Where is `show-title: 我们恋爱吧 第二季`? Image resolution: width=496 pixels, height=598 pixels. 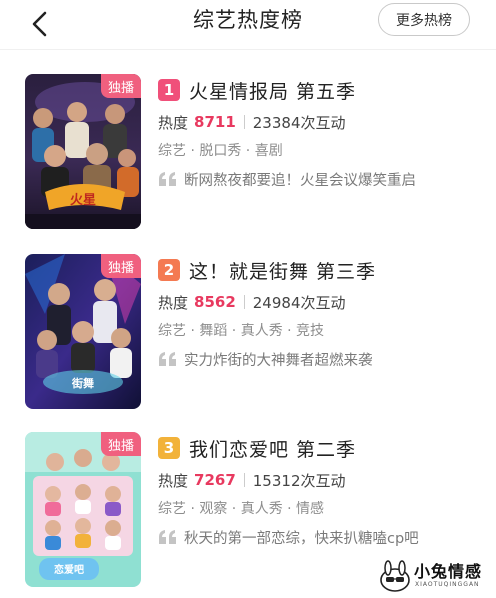
show-title: 我们恋爱吧 第二季 is located at coordinates (272, 448).